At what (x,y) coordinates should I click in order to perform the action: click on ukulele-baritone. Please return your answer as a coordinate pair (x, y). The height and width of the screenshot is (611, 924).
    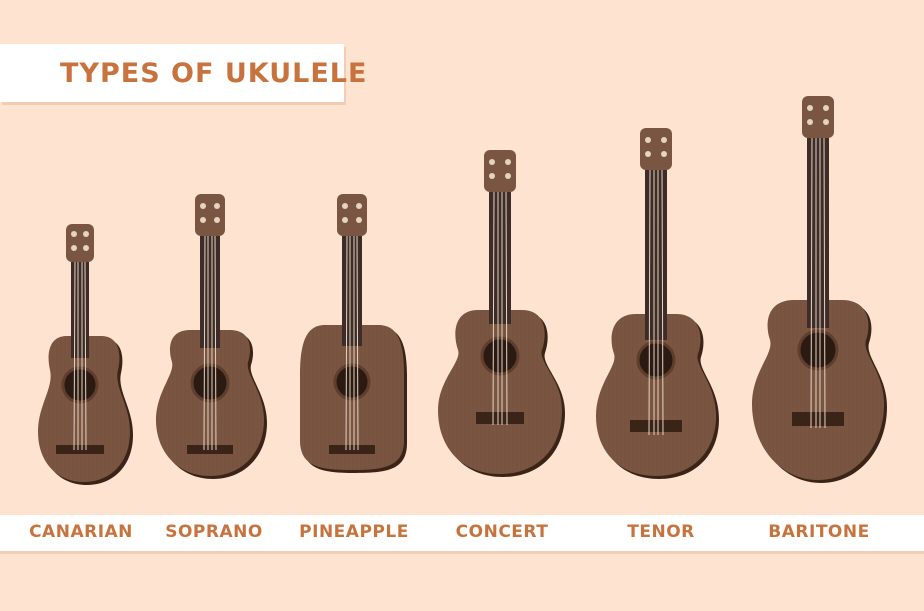
    Looking at the image, I should click on (819, 289).